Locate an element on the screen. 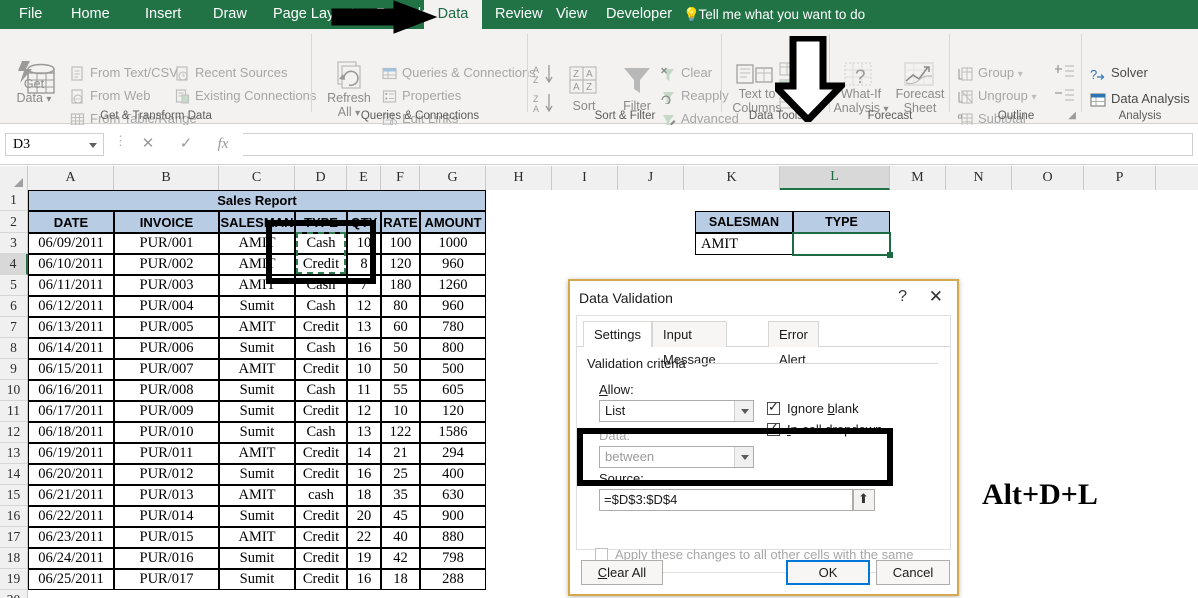 The height and width of the screenshot is (598, 1198). cell-rate-r7: 60 is located at coordinates (400, 327).